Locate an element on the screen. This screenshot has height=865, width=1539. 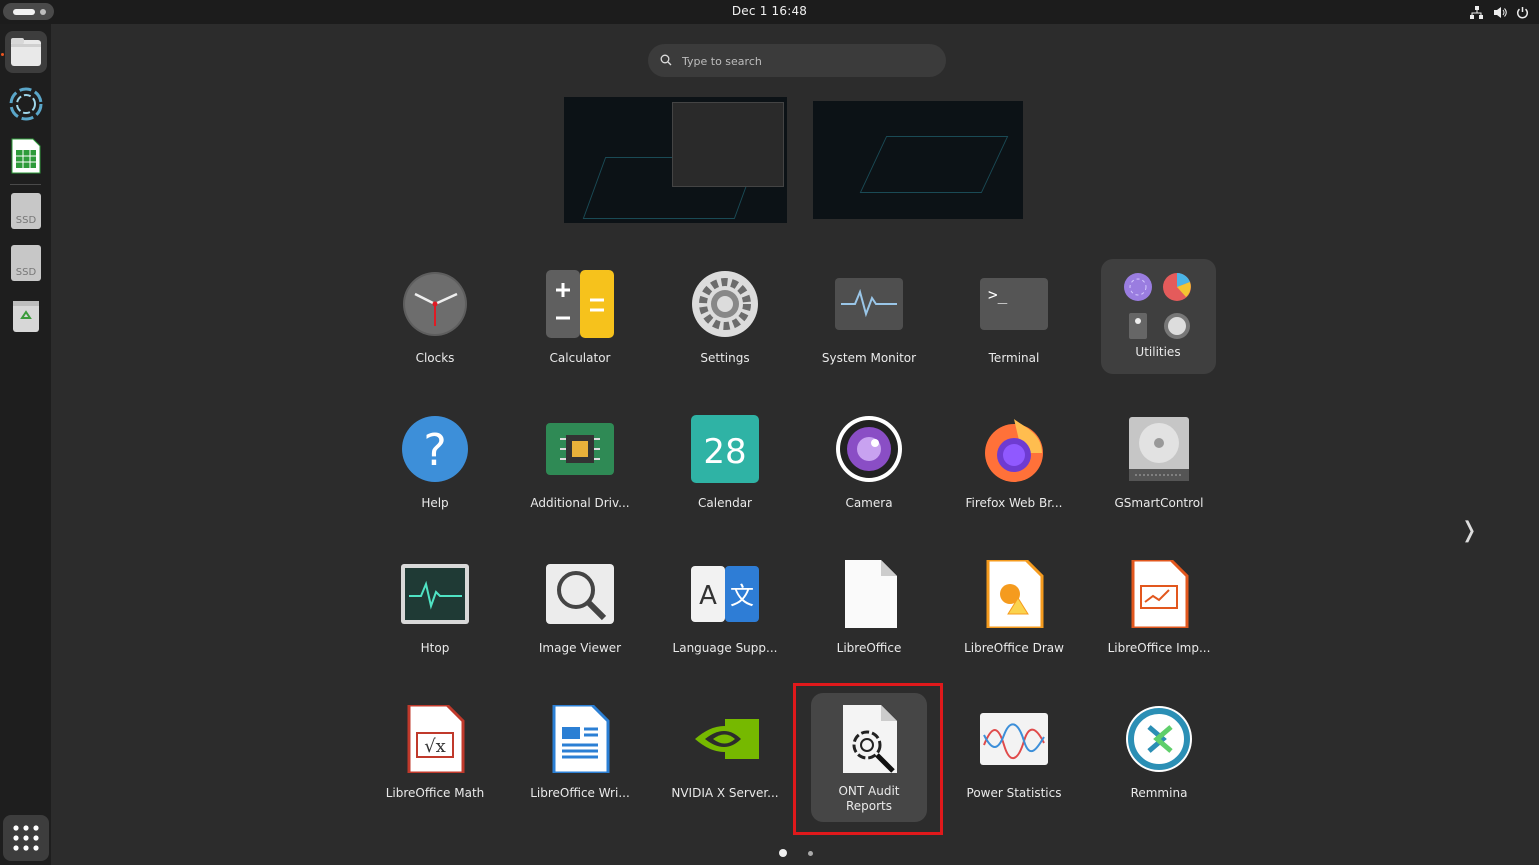
network-icon is located at coordinates (1476, 11).